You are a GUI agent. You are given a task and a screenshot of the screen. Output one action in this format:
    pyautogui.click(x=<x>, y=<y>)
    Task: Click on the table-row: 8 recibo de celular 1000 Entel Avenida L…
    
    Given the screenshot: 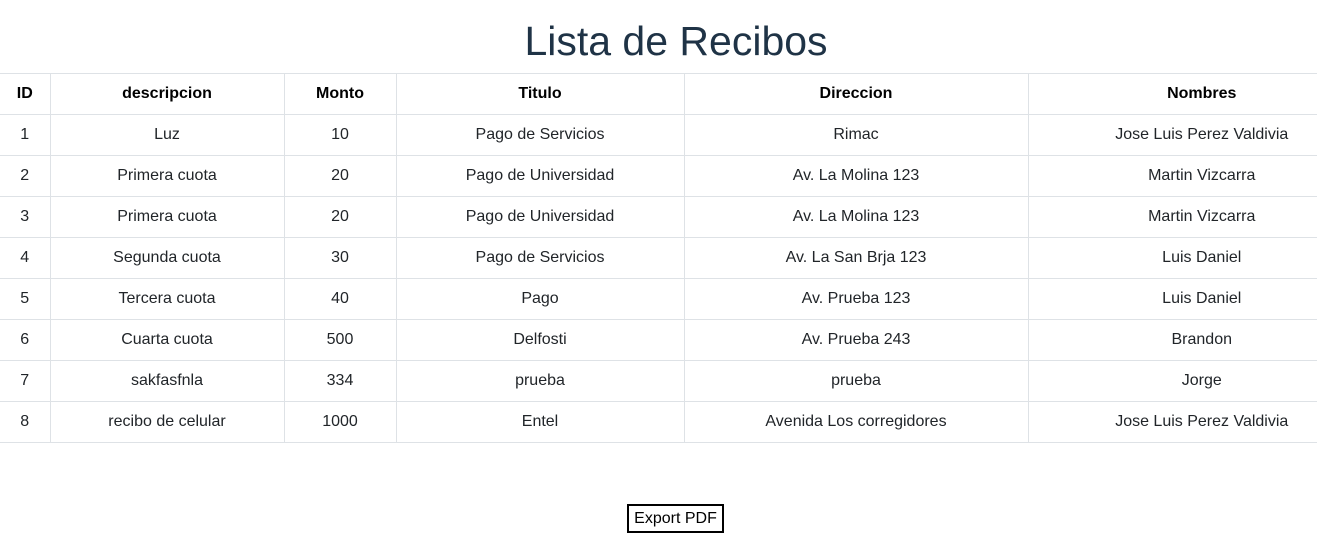 What is the action you would take?
    pyautogui.click(x=658, y=422)
    